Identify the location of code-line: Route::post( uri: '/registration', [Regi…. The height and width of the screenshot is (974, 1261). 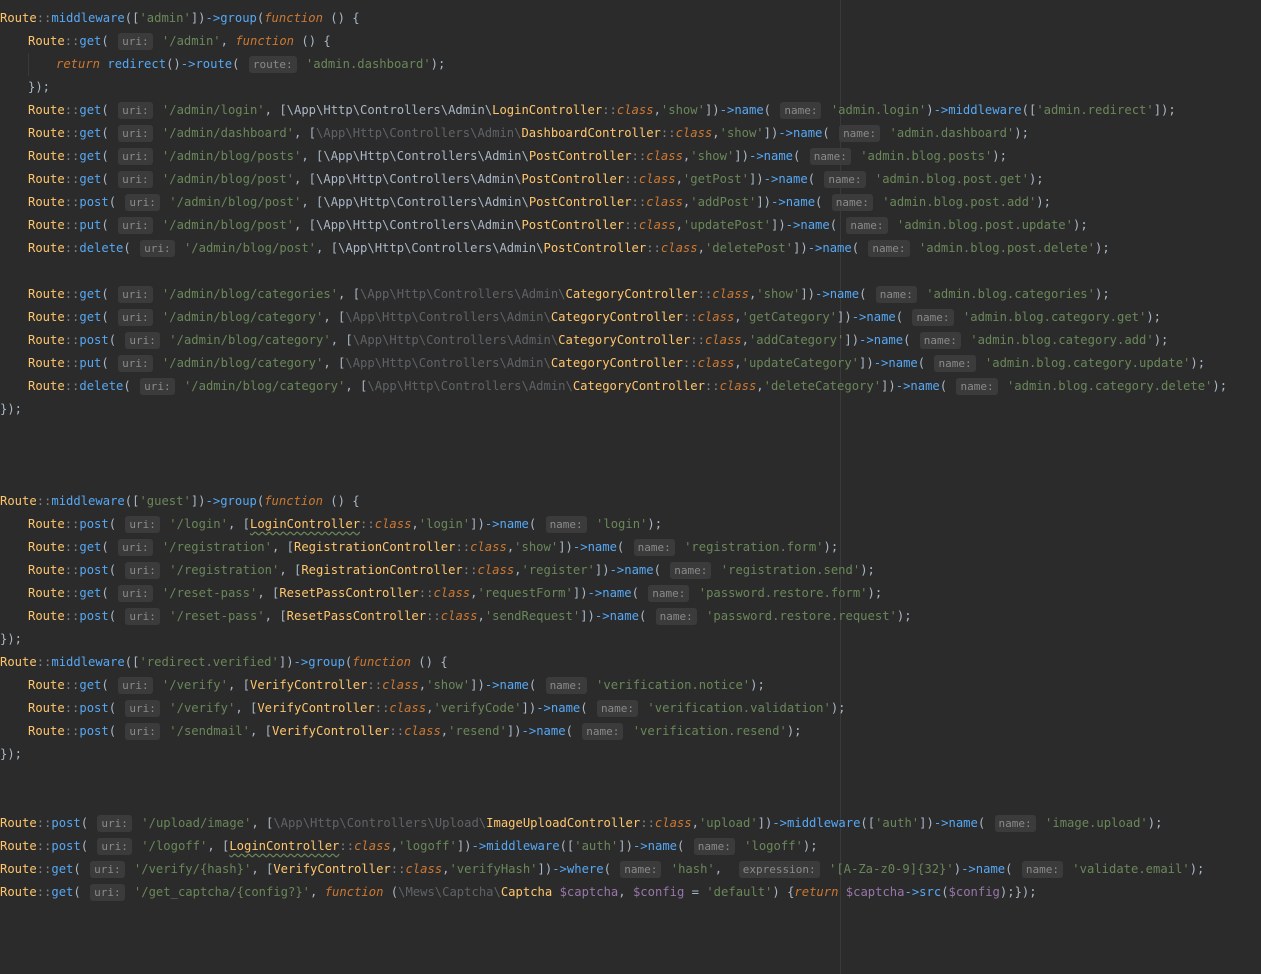
(630, 570).